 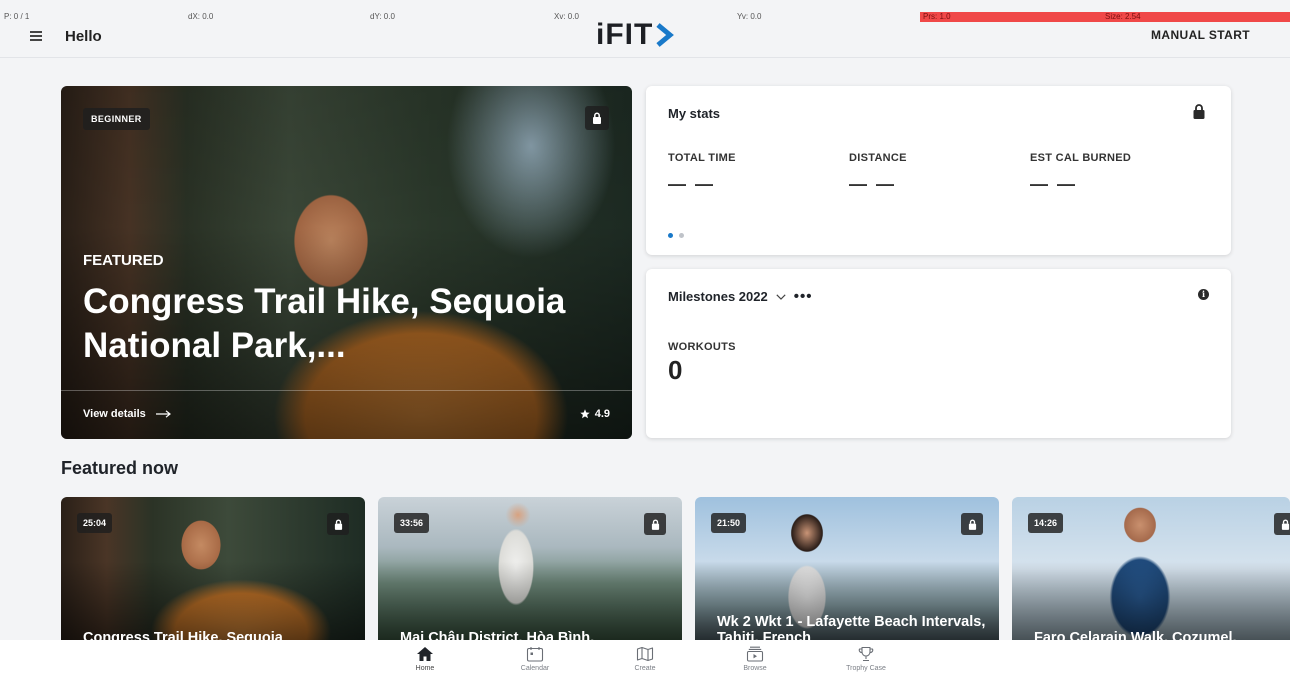 What do you see at coordinates (213, 568) in the screenshot?
I see `workout-card: 25:04 Congress Trail Hike, Sequoia` at bounding box center [213, 568].